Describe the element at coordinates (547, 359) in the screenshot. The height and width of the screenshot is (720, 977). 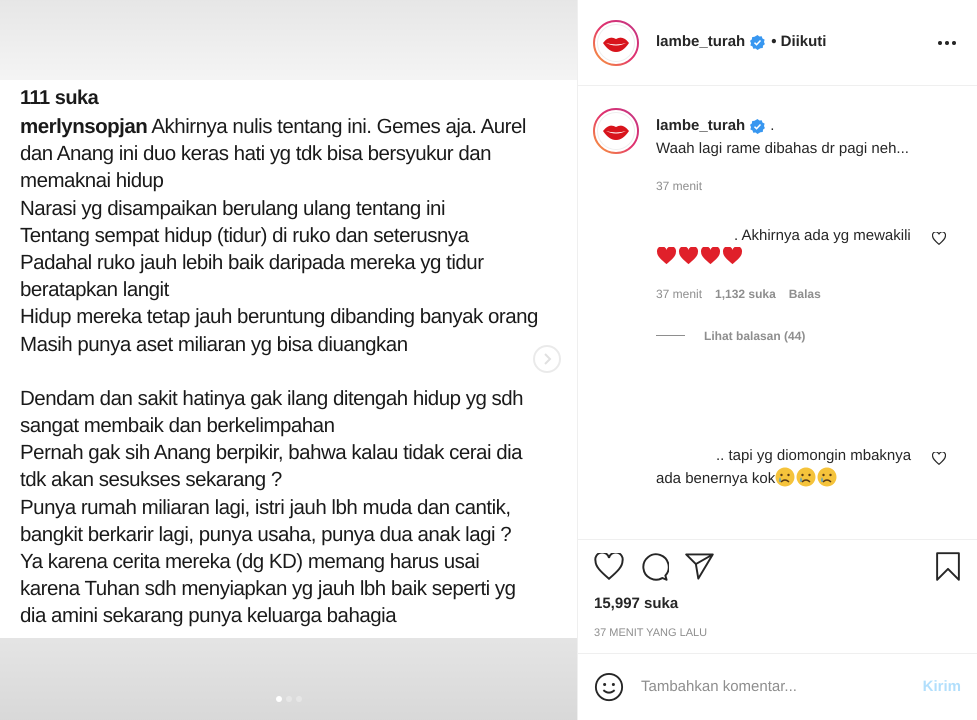
I see `chevron-right-icon` at that location.